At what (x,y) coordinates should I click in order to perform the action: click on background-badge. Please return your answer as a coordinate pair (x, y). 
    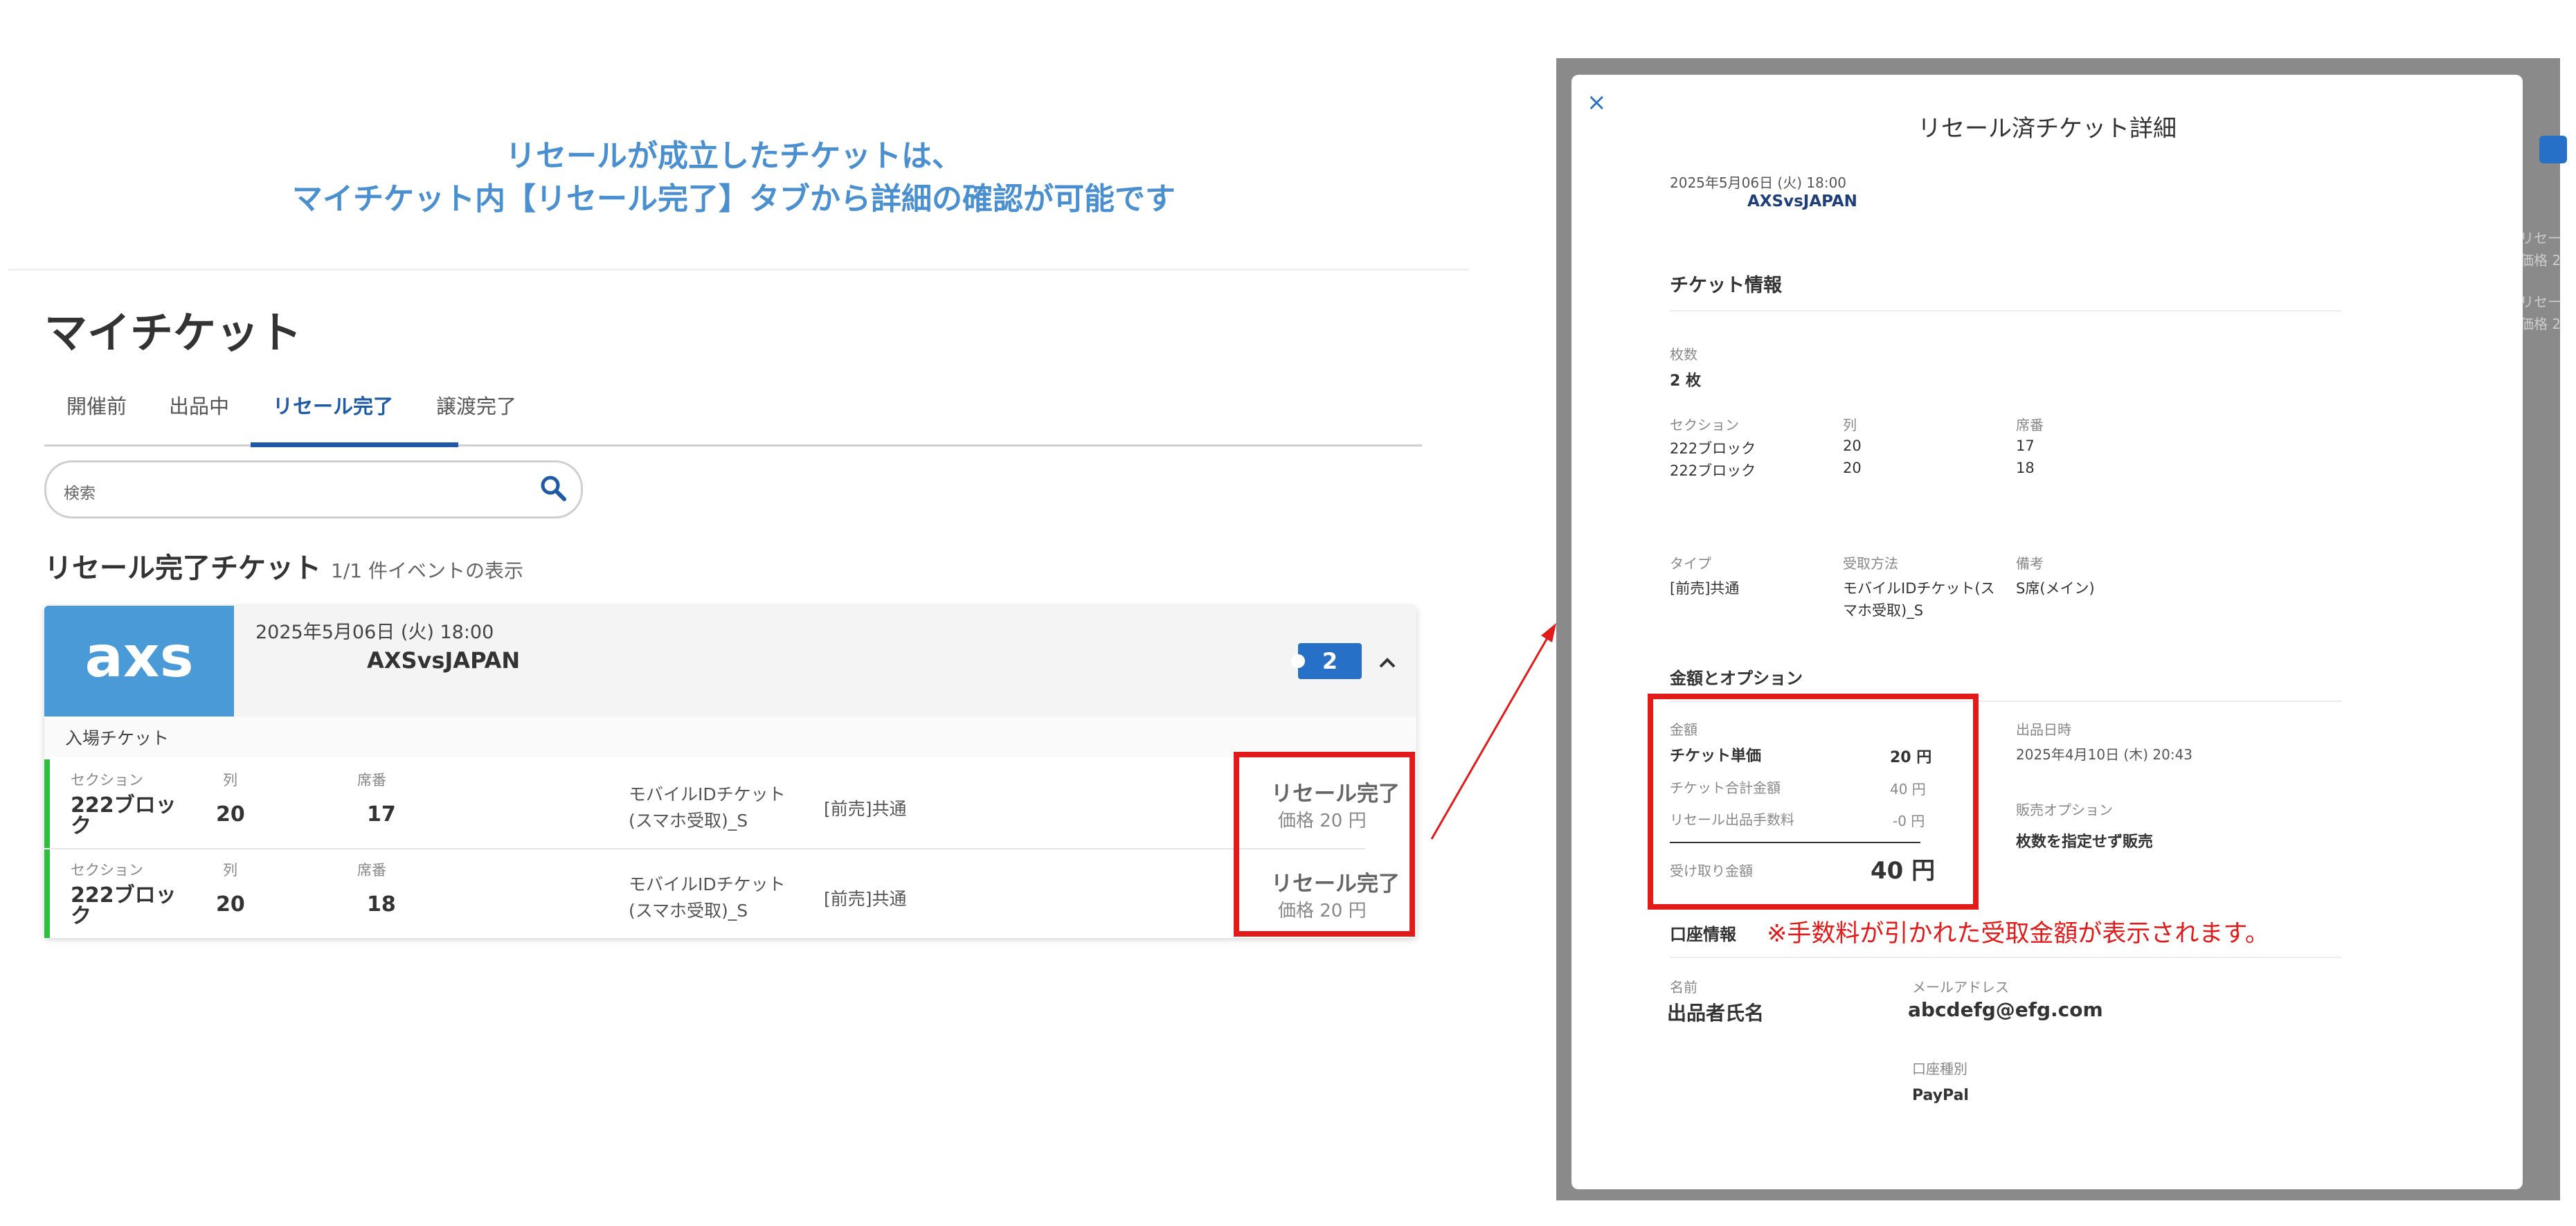
    Looking at the image, I should click on (2553, 149).